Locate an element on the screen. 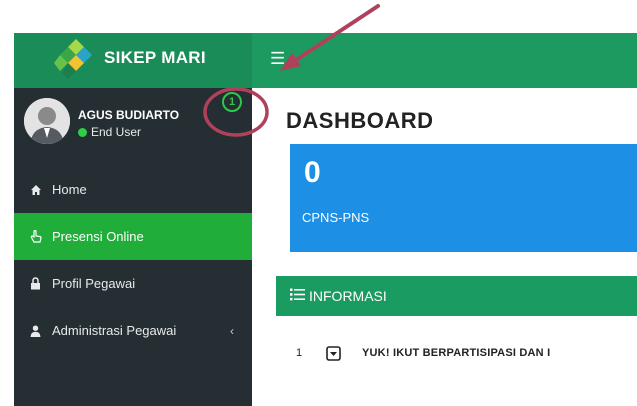 This screenshot has width=637, height=406. sidebar-item-label: Profil Pegawai is located at coordinates (94, 283).